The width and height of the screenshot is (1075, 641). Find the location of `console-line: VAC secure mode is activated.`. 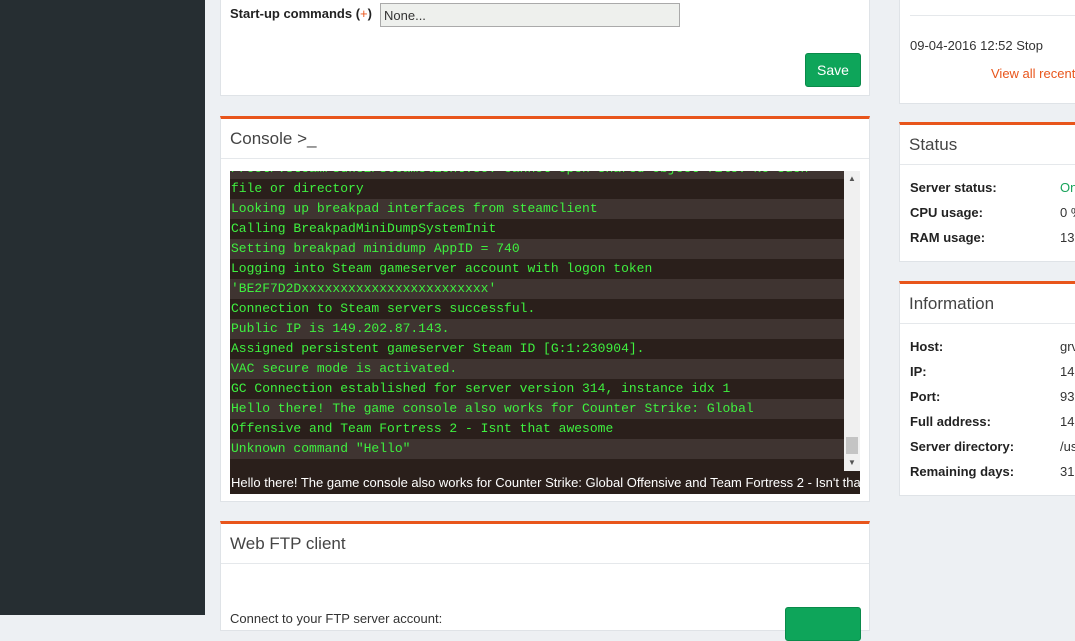

console-line: VAC secure mode is activated. is located at coordinates (537, 369).